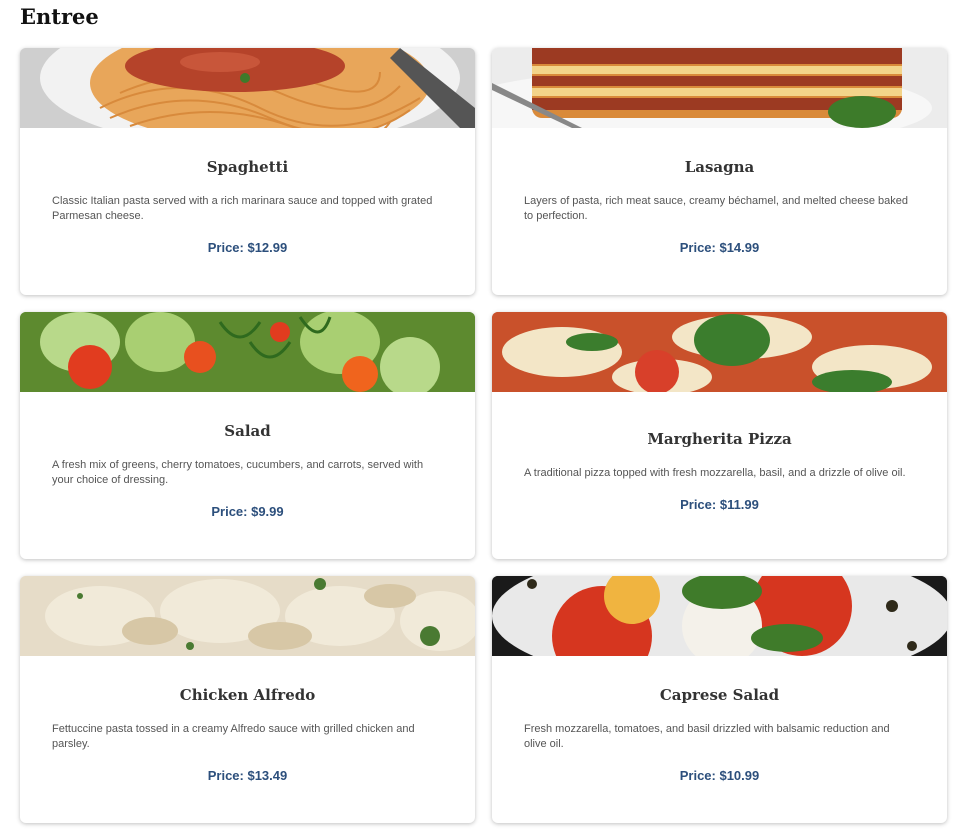 The height and width of the screenshot is (833, 954). Describe the element at coordinates (247, 431) in the screenshot. I see `dish-name: Salad` at that location.